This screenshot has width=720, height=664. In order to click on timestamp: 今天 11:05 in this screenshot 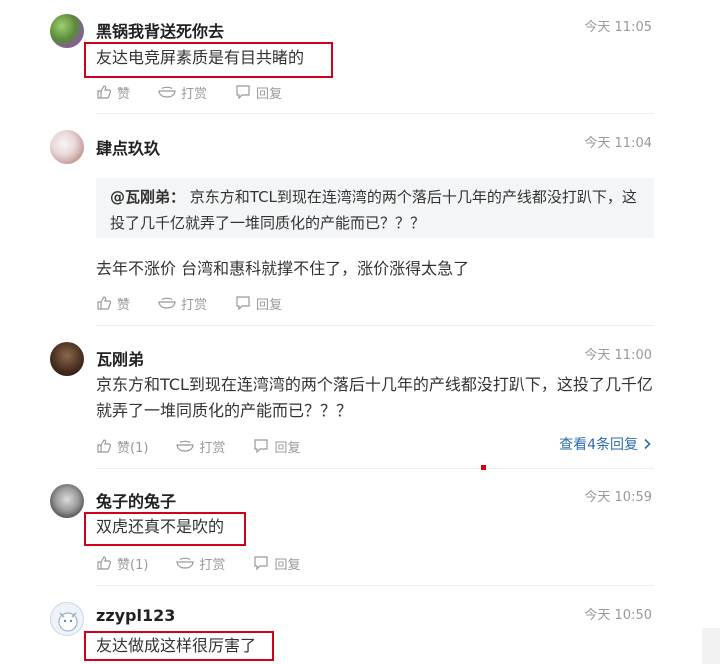, I will do `click(618, 27)`.